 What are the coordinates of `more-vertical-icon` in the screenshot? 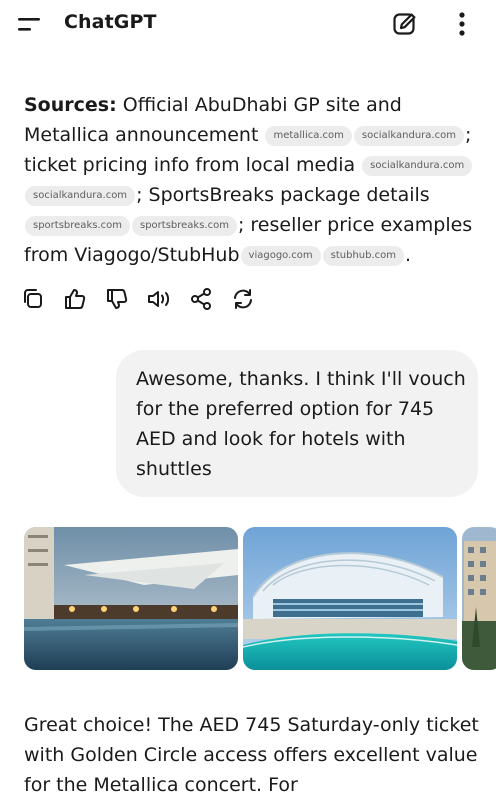 It's located at (462, 24).